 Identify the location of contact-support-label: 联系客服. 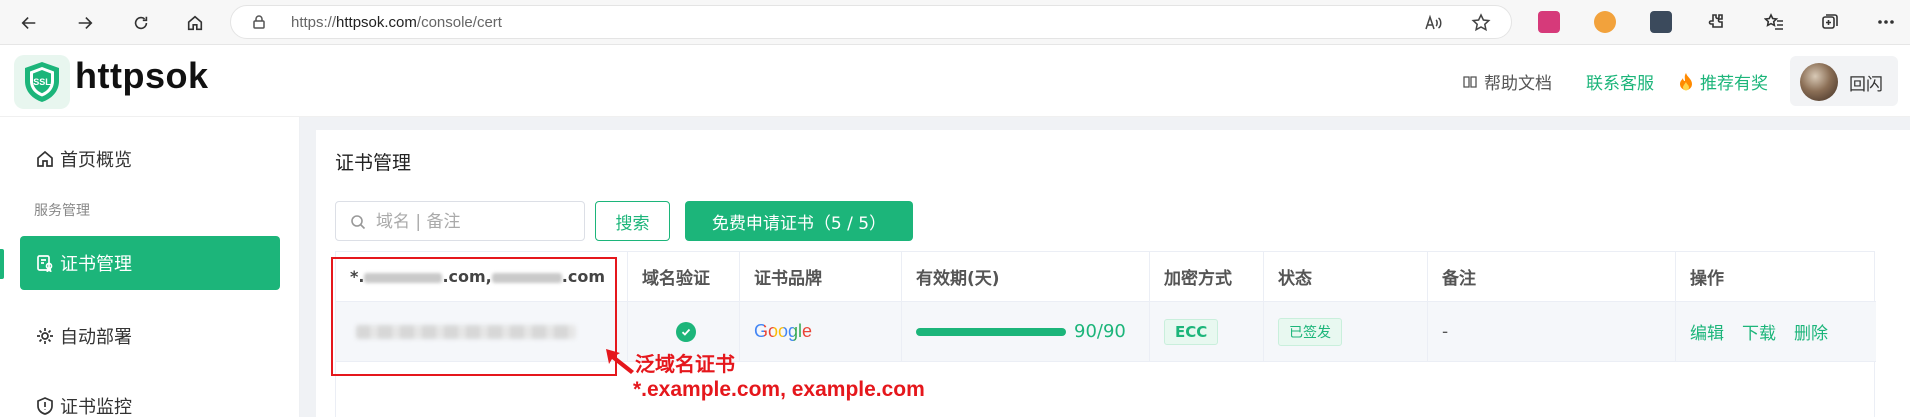
(1620, 84).